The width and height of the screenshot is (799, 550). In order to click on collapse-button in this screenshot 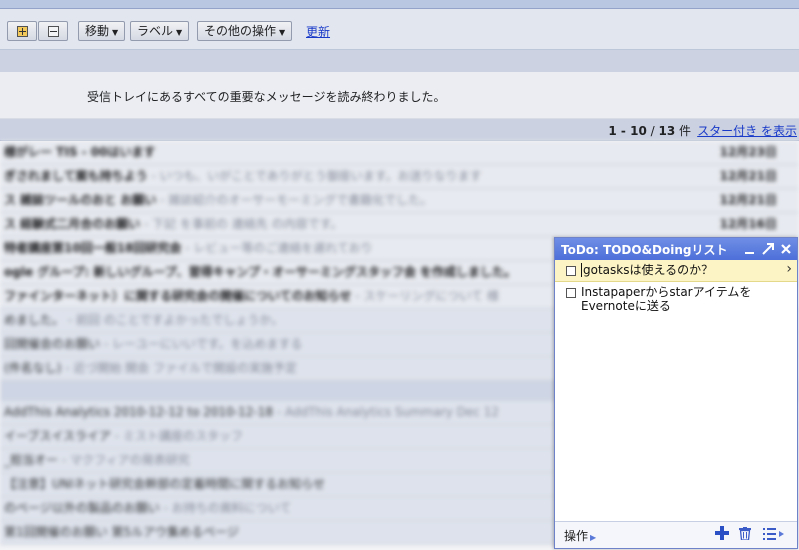, I will do `click(53, 31)`.